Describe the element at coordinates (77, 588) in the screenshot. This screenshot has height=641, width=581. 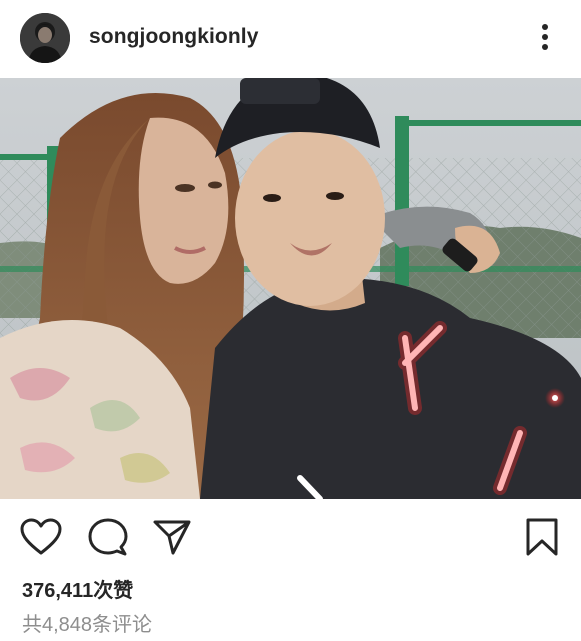
I see `likes-count: 376,411次赞` at that location.